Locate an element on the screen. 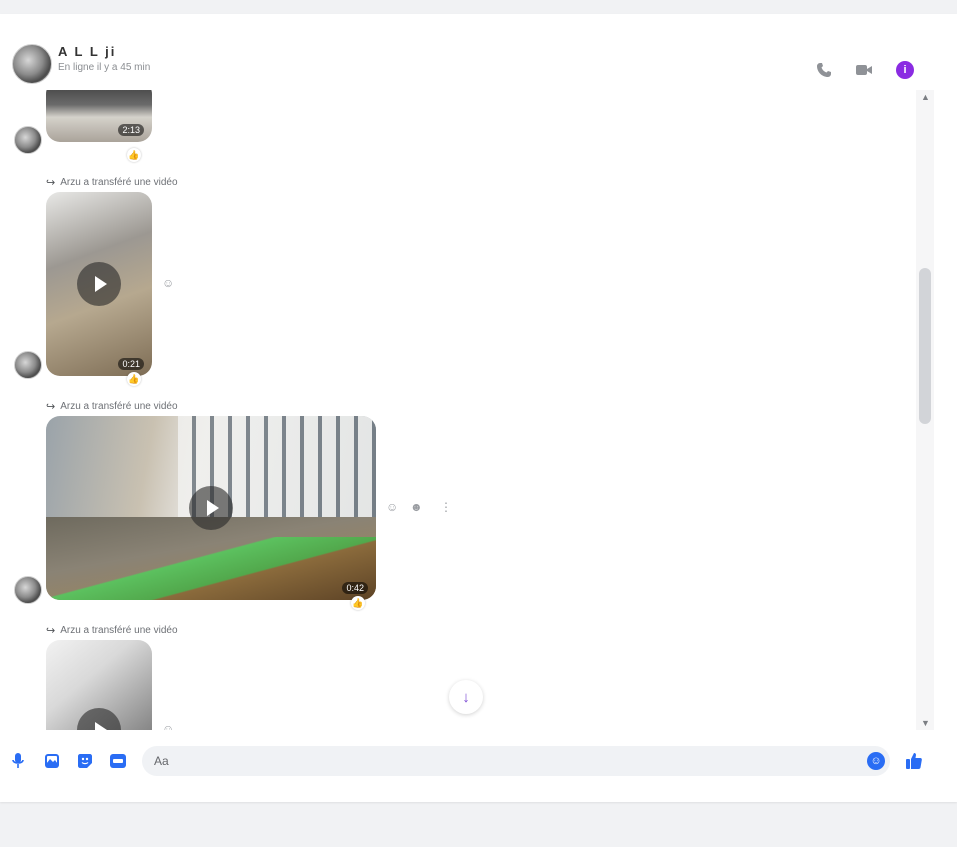  sticker-icon is located at coordinates (85, 761).